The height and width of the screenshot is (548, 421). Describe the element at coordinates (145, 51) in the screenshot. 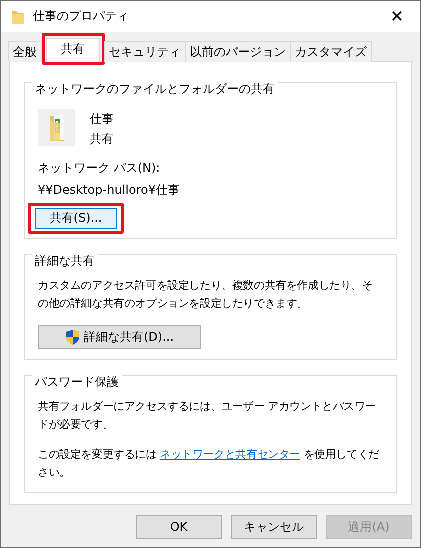

I see `tab: セキュリティ` at that location.